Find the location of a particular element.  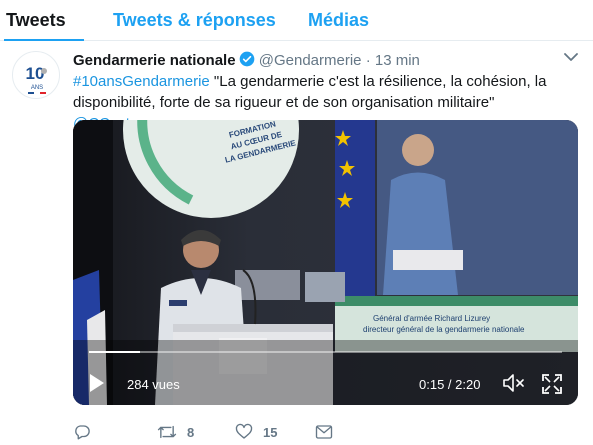

tab-tweets-and-replies: Tweets & réponses is located at coordinates (194, 20).